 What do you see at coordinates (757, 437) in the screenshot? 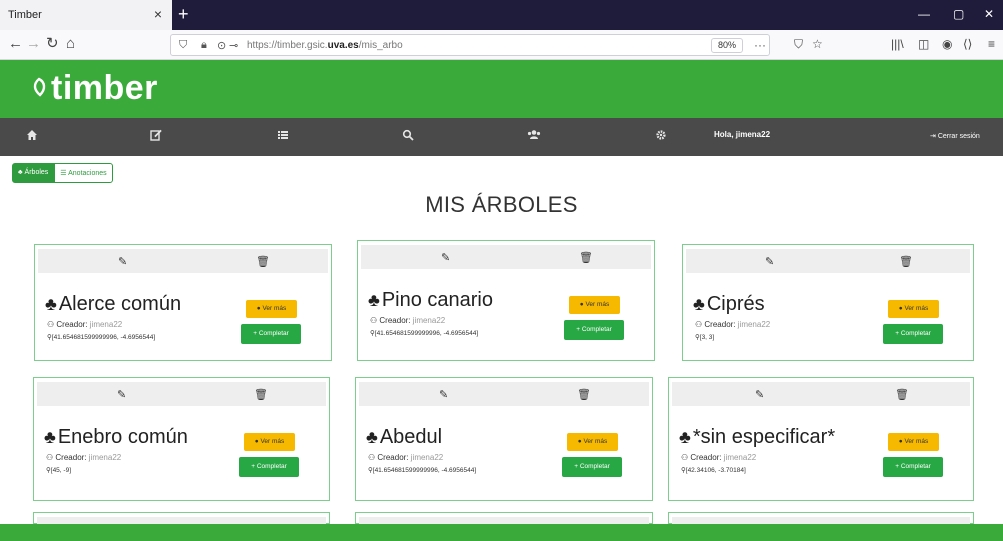
I see `tree-name: ♣ *sin especificar*` at bounding box center [757, 437].